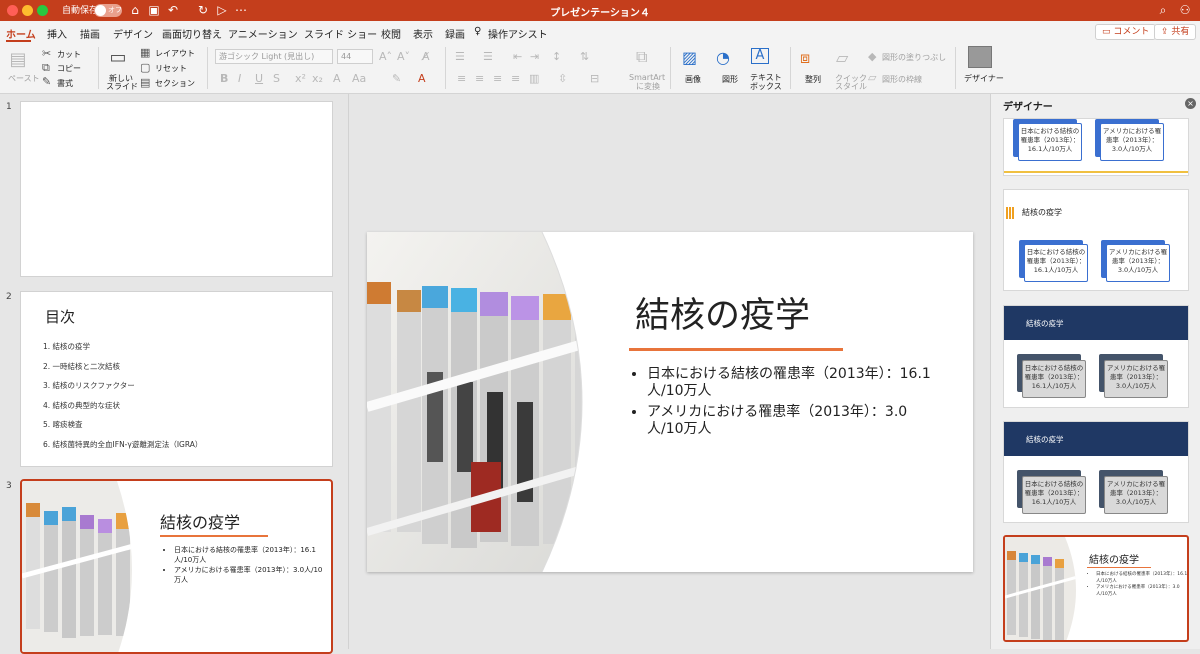 The image size is (1200, 654). What do you see at coordinates (422, 78) in the screenshot?
I see `font-color-icon: A` at bounding box center [422, 78].